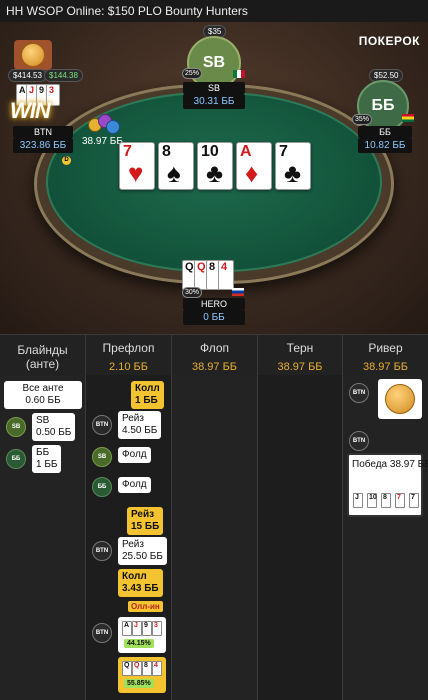 The image size is (428, 700). Describe the element at coordinates (214, 88) in the screenshot. I see `sb-name: SB` at that location.